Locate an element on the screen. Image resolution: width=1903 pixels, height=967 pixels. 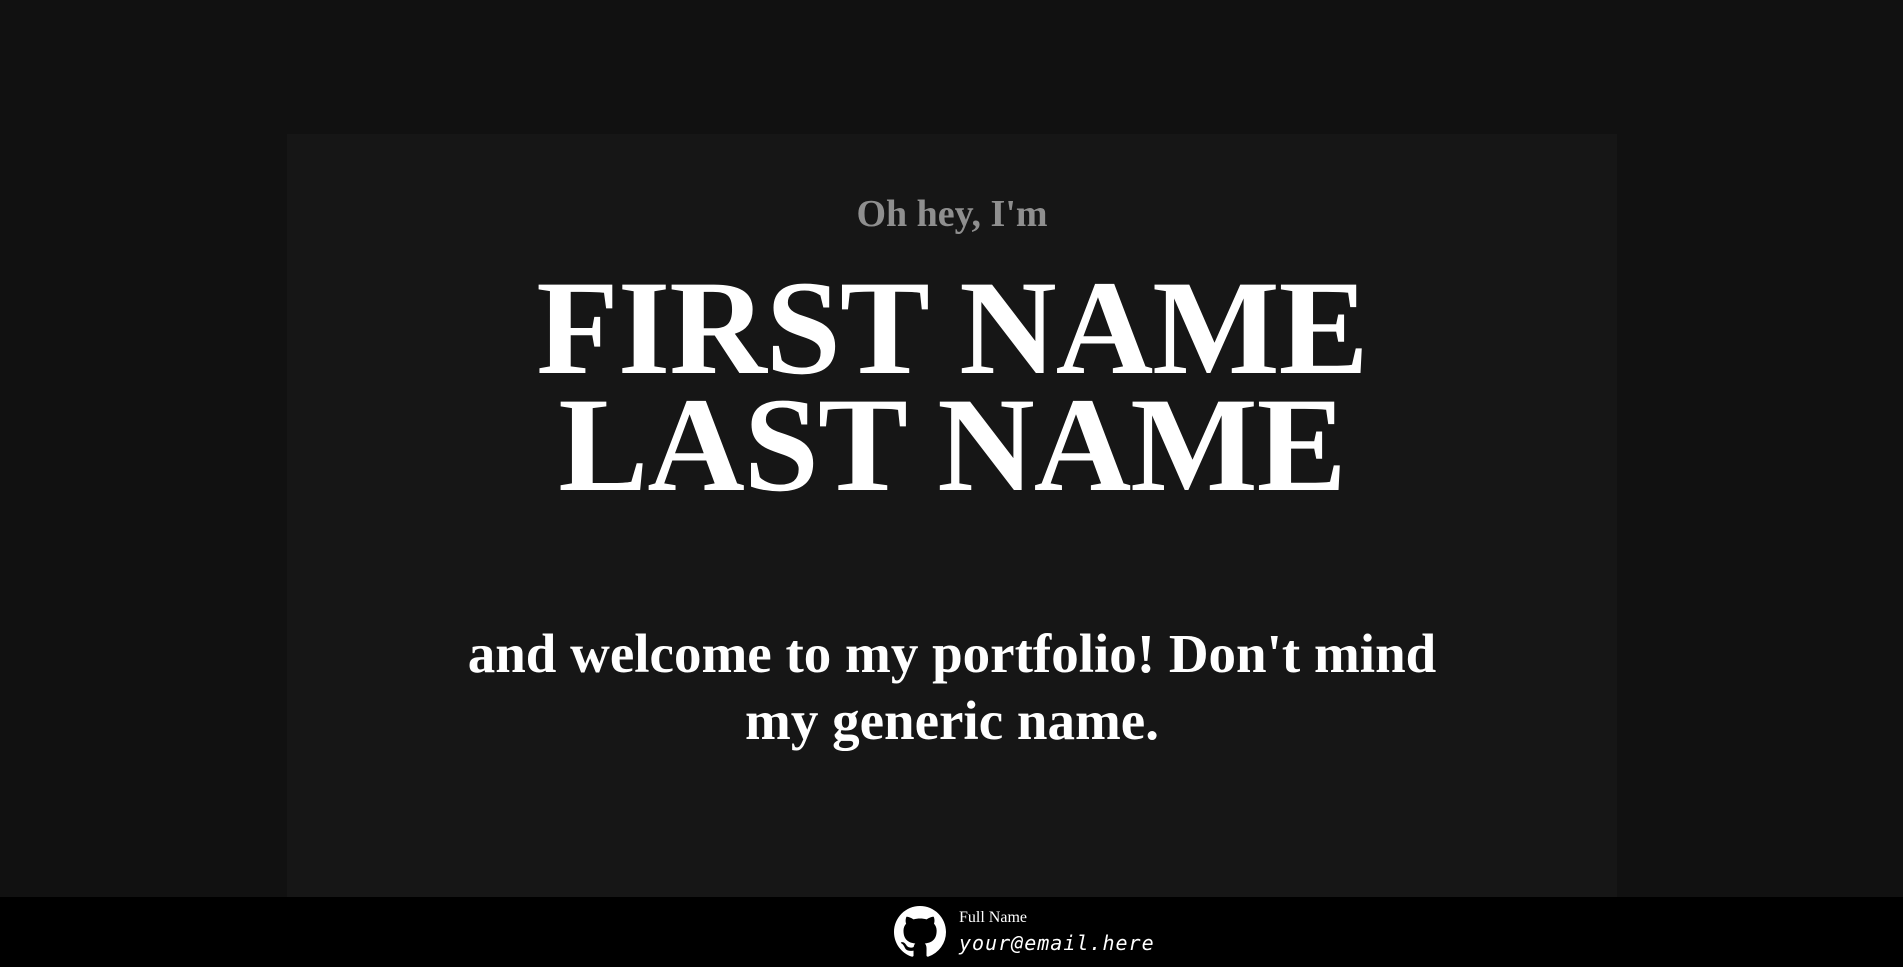
github-icon is located at coordinates (920, 931).